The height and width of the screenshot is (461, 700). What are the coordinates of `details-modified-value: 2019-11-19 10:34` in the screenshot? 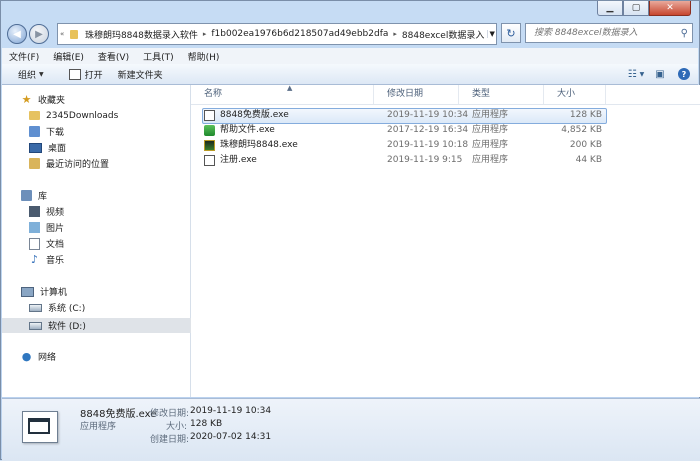 It's located at (231, 411).